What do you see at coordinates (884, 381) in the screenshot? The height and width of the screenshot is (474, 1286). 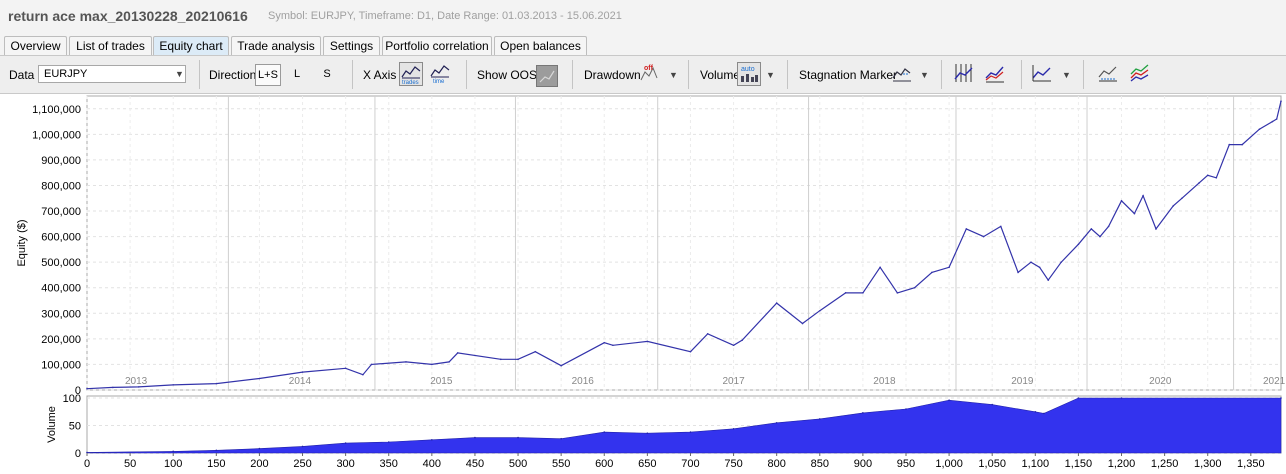 I see `year-label: 2018` at bounding box center [884, 381].